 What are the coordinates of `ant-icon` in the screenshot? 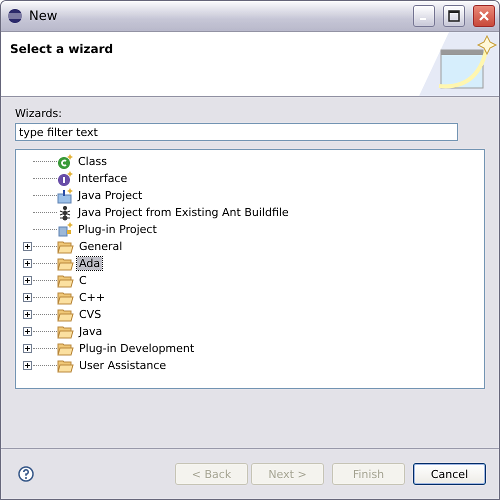 It's located at (65, 212).